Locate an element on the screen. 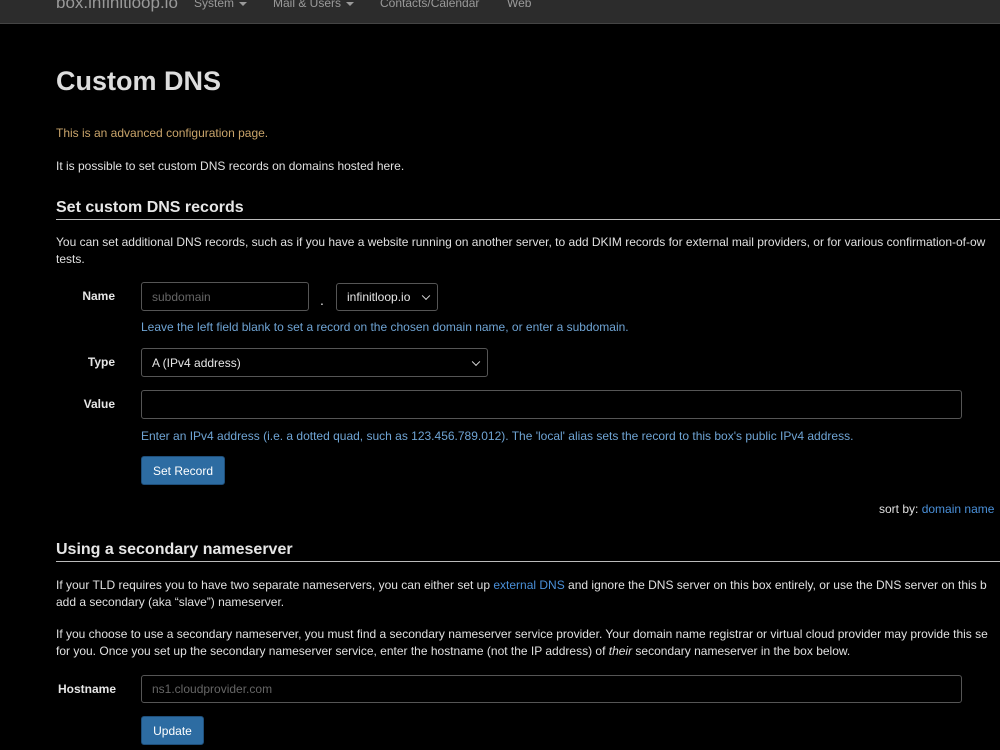  nav-mail-users: Mail & Users is located at coordinates (314, 5).